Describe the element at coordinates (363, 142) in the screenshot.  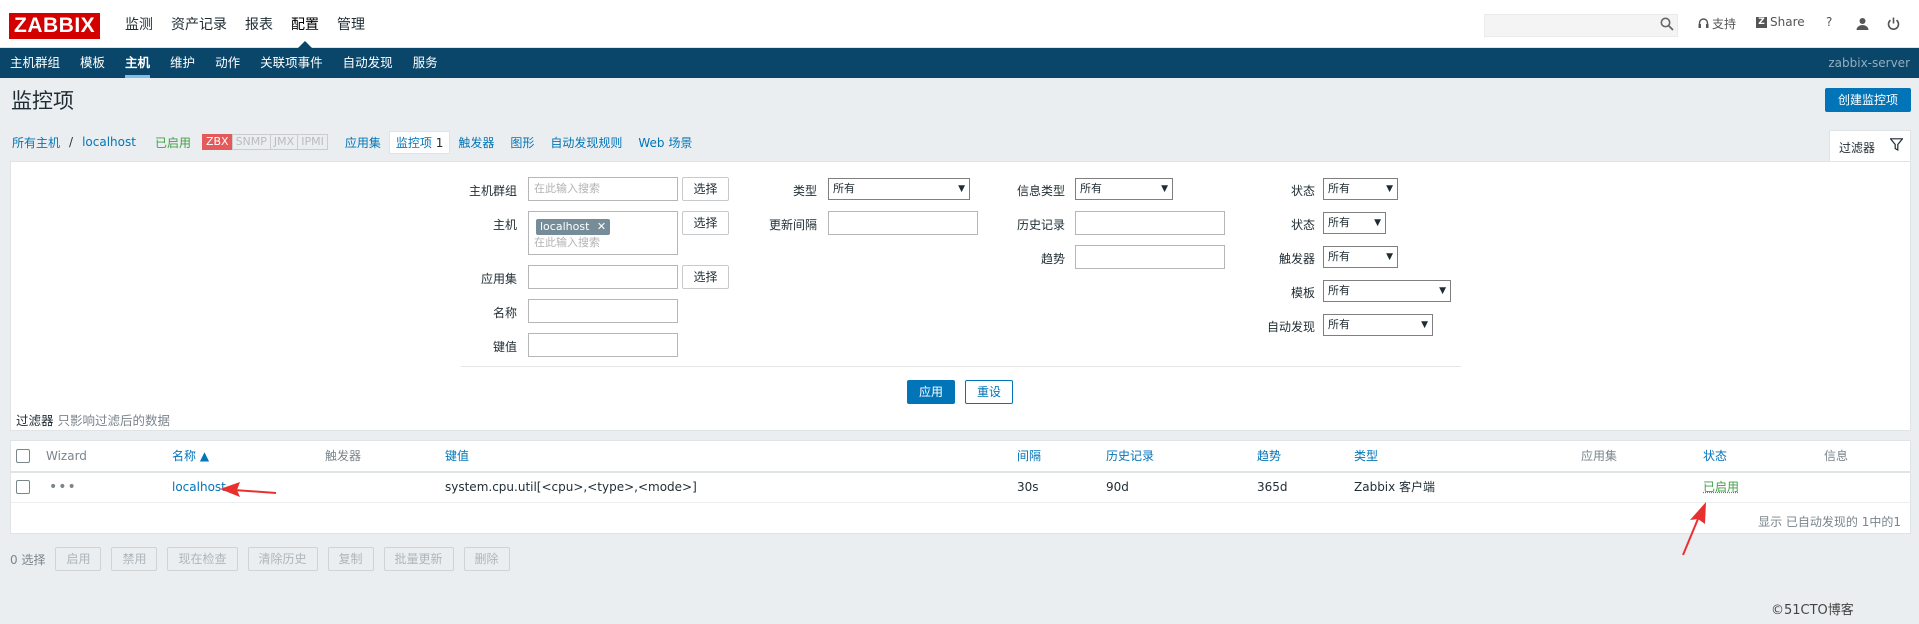
I see `tab-applications: 应用集` at that location.